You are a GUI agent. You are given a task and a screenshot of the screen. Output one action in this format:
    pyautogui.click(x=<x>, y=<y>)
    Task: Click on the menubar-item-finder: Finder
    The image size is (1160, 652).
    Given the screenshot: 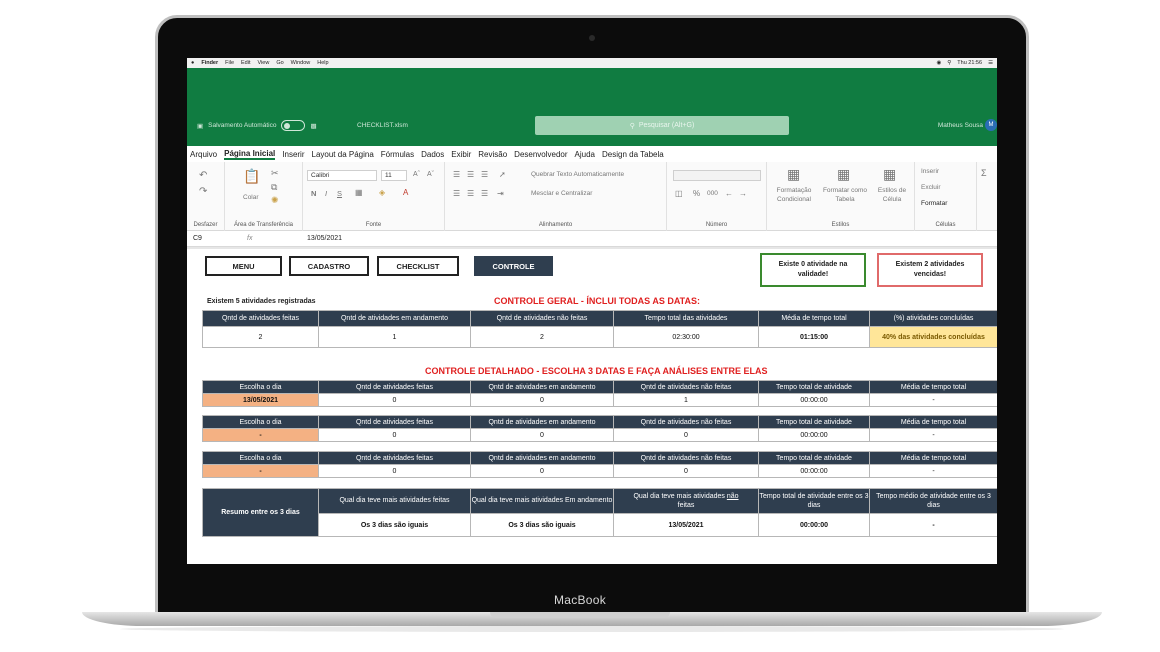 What is the action you would take?
    pyautogui.click(x=209, y=63)
    